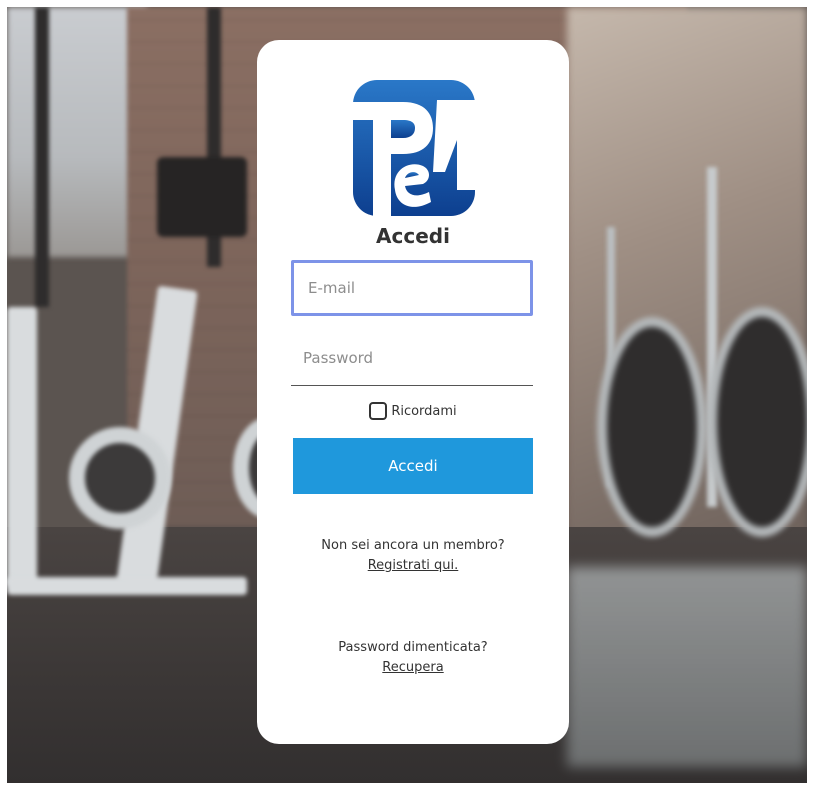 This screenshot has width=814, height=789. I want to click on recovery-prompt: Password dimenticata?, so click(413, 647).